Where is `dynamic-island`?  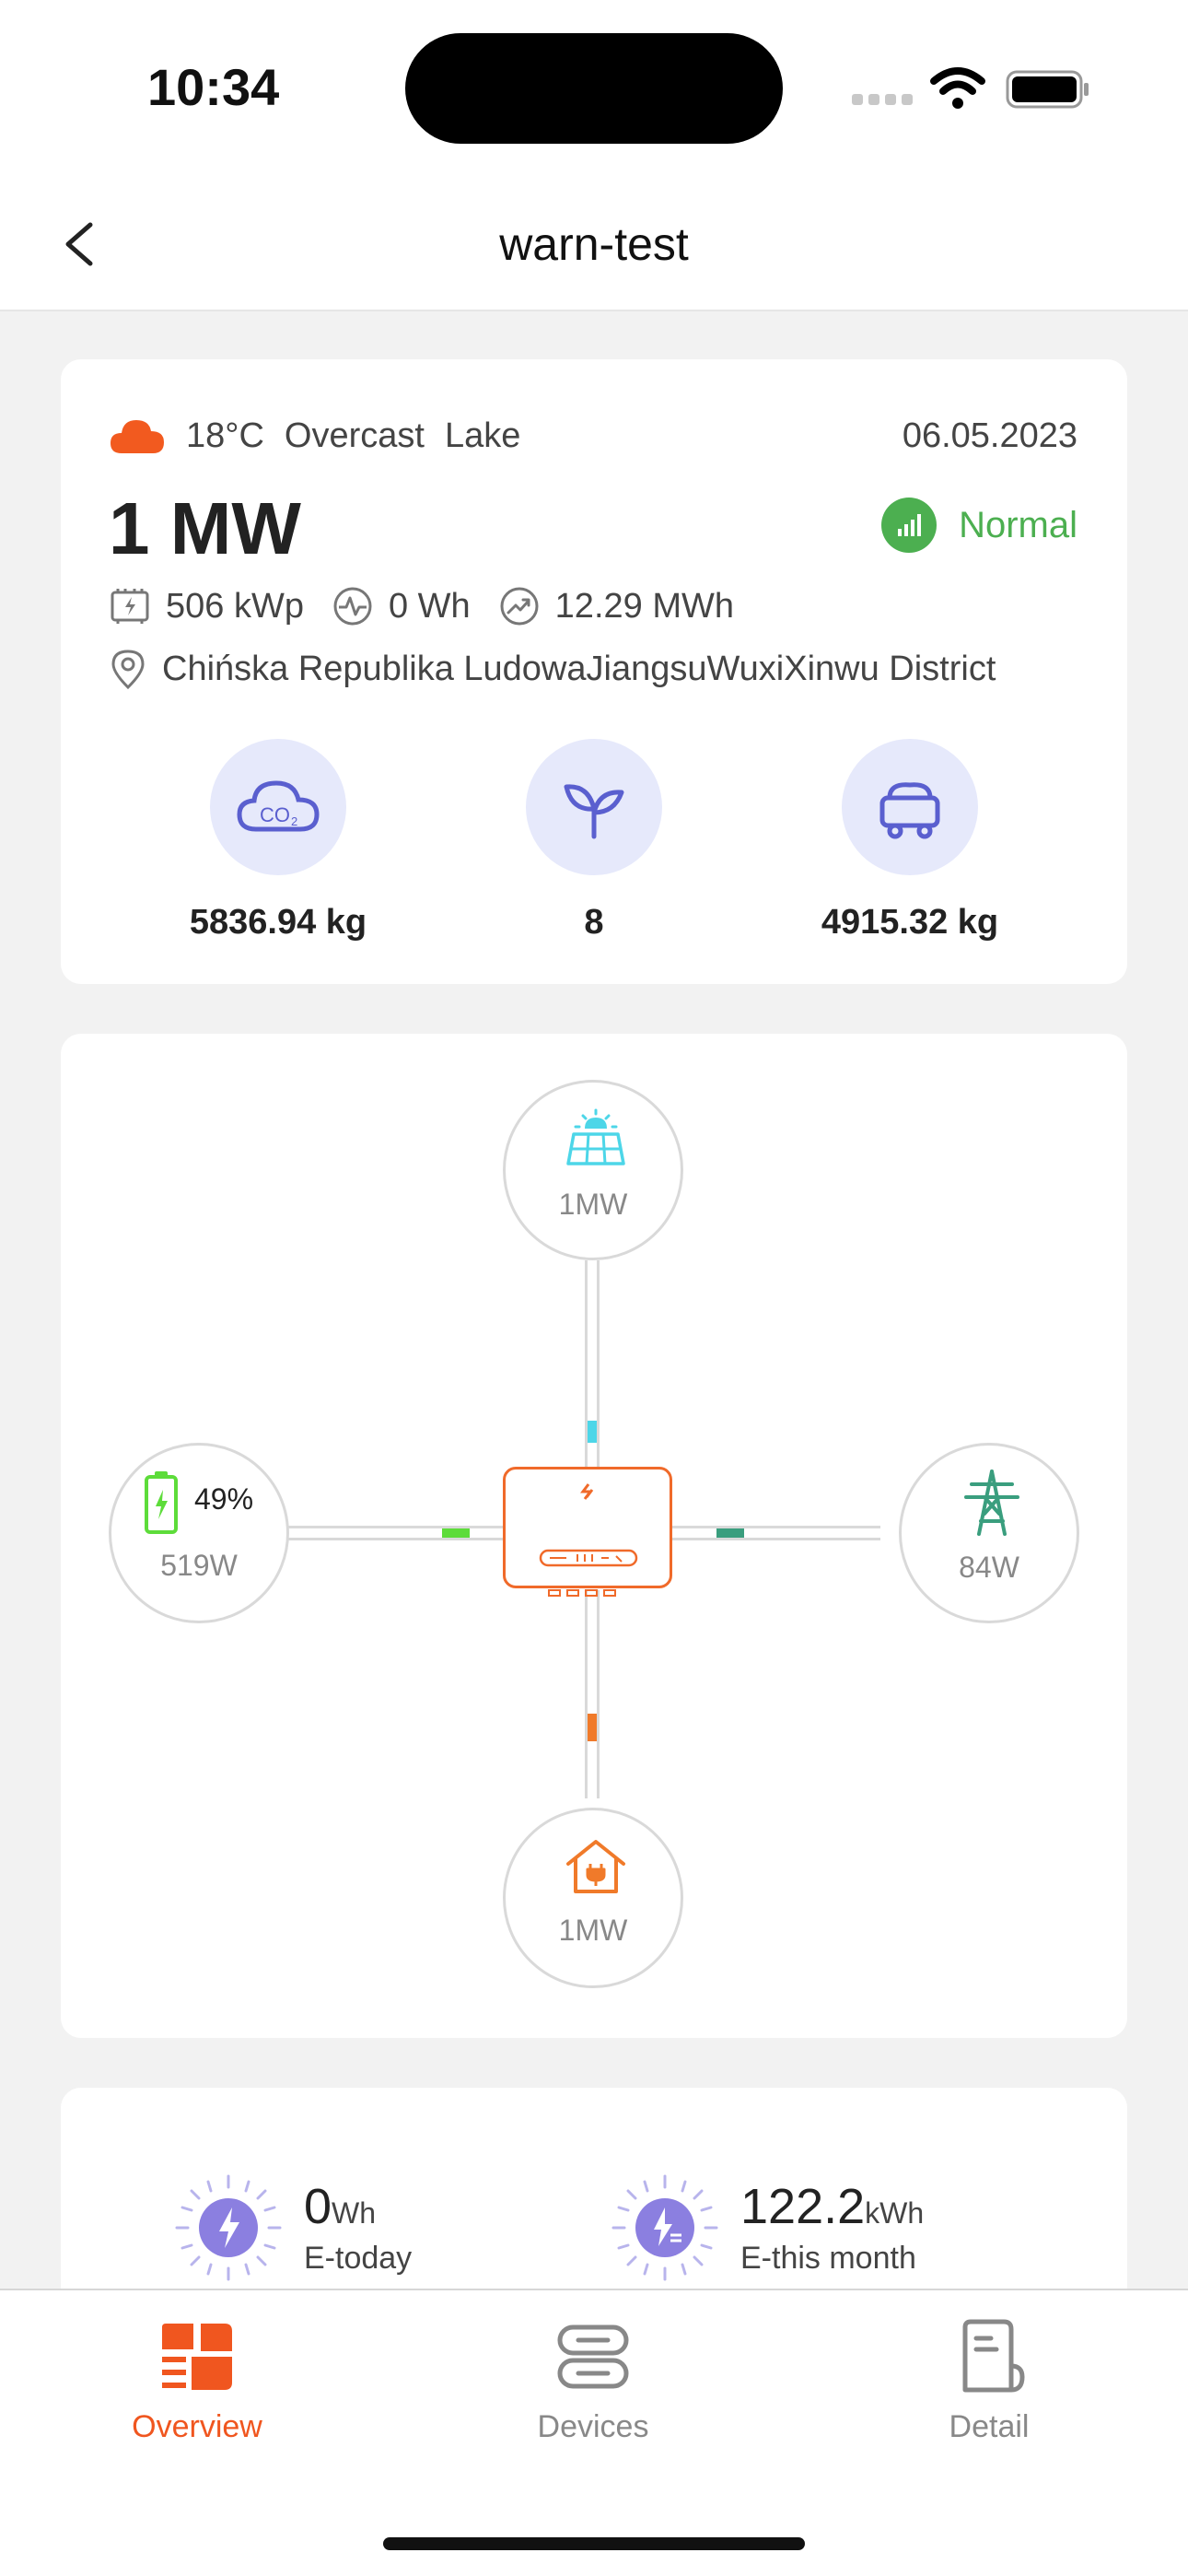 dynamic-island is located at coordinates (594, 88).